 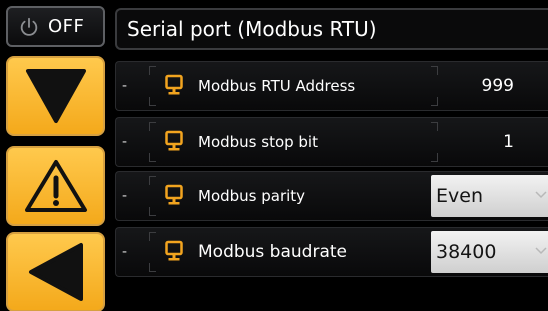 What do you see at coordinates (258, 142) in the screenshot?
I see `setting-label: Modbus stop bit` at bounding box center [258, 142].